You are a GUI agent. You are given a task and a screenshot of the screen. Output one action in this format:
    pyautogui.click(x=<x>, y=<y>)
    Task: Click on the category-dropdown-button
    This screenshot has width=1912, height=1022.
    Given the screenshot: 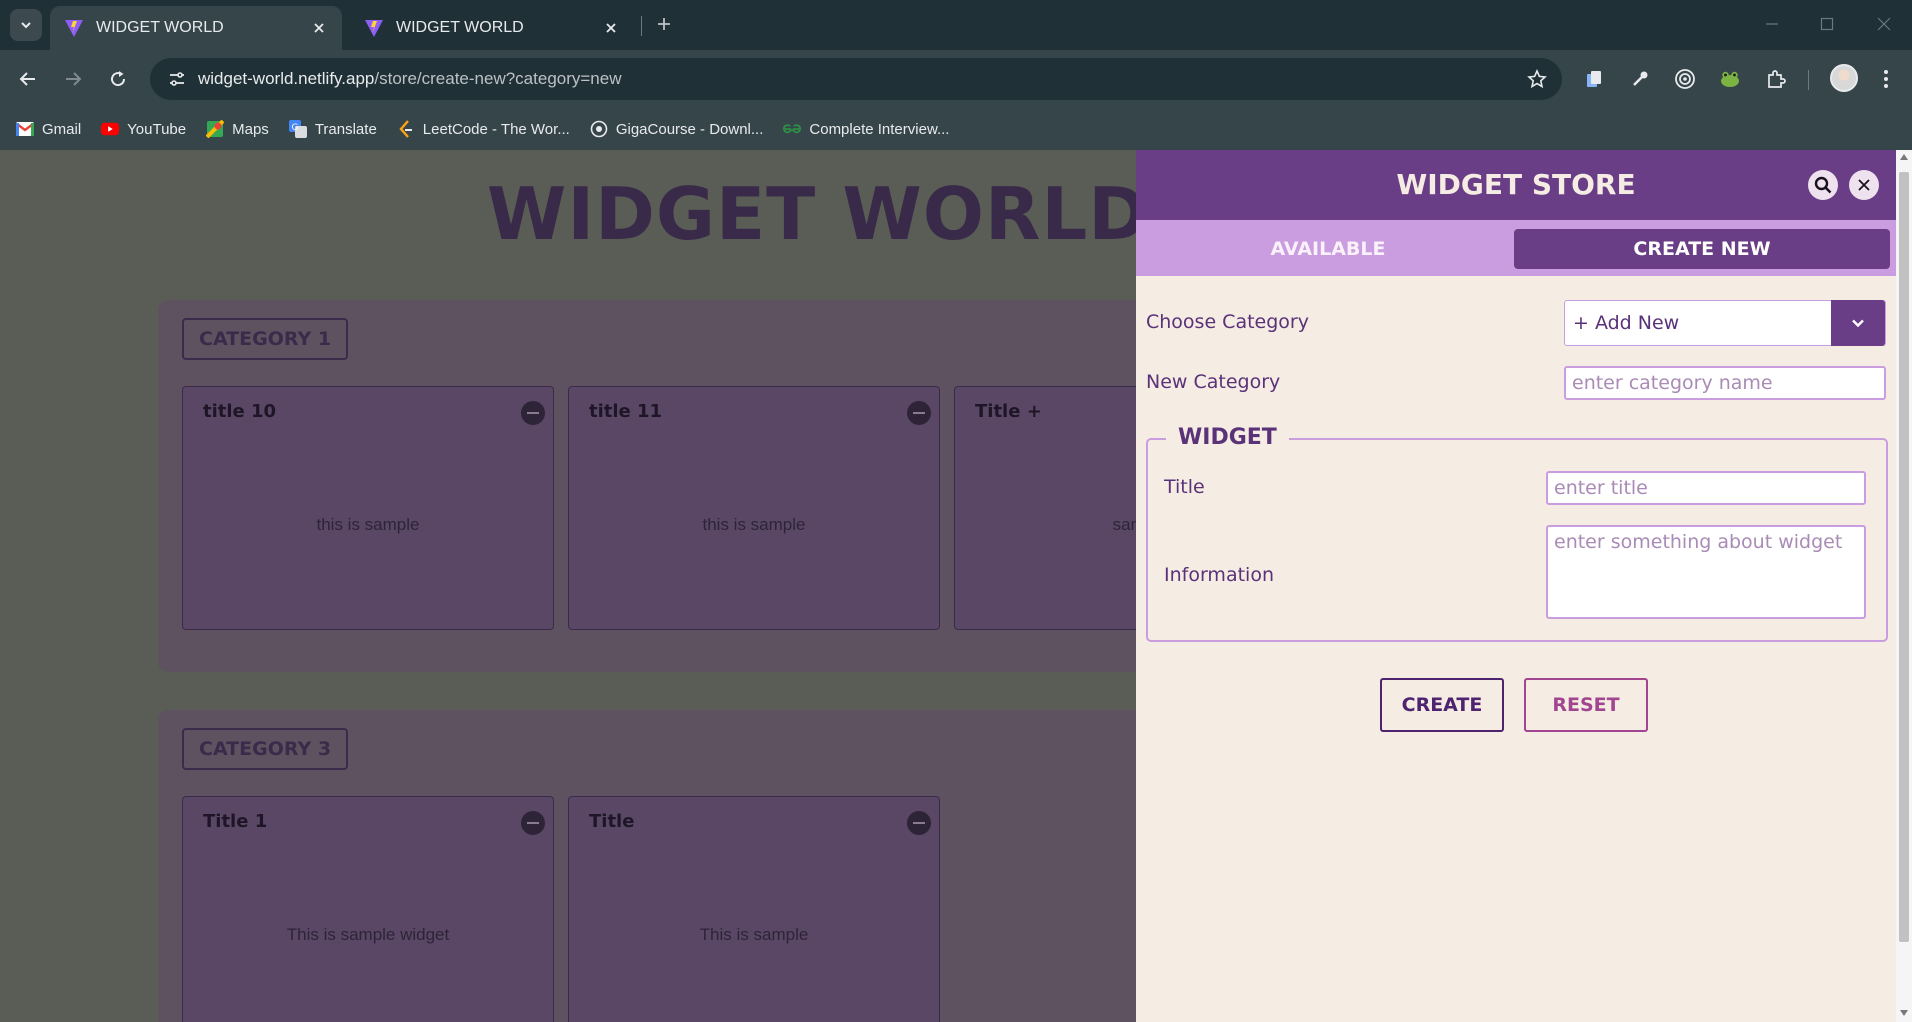 What is the action you would take?
    pyautogui.click(x=1858, y=323)
    